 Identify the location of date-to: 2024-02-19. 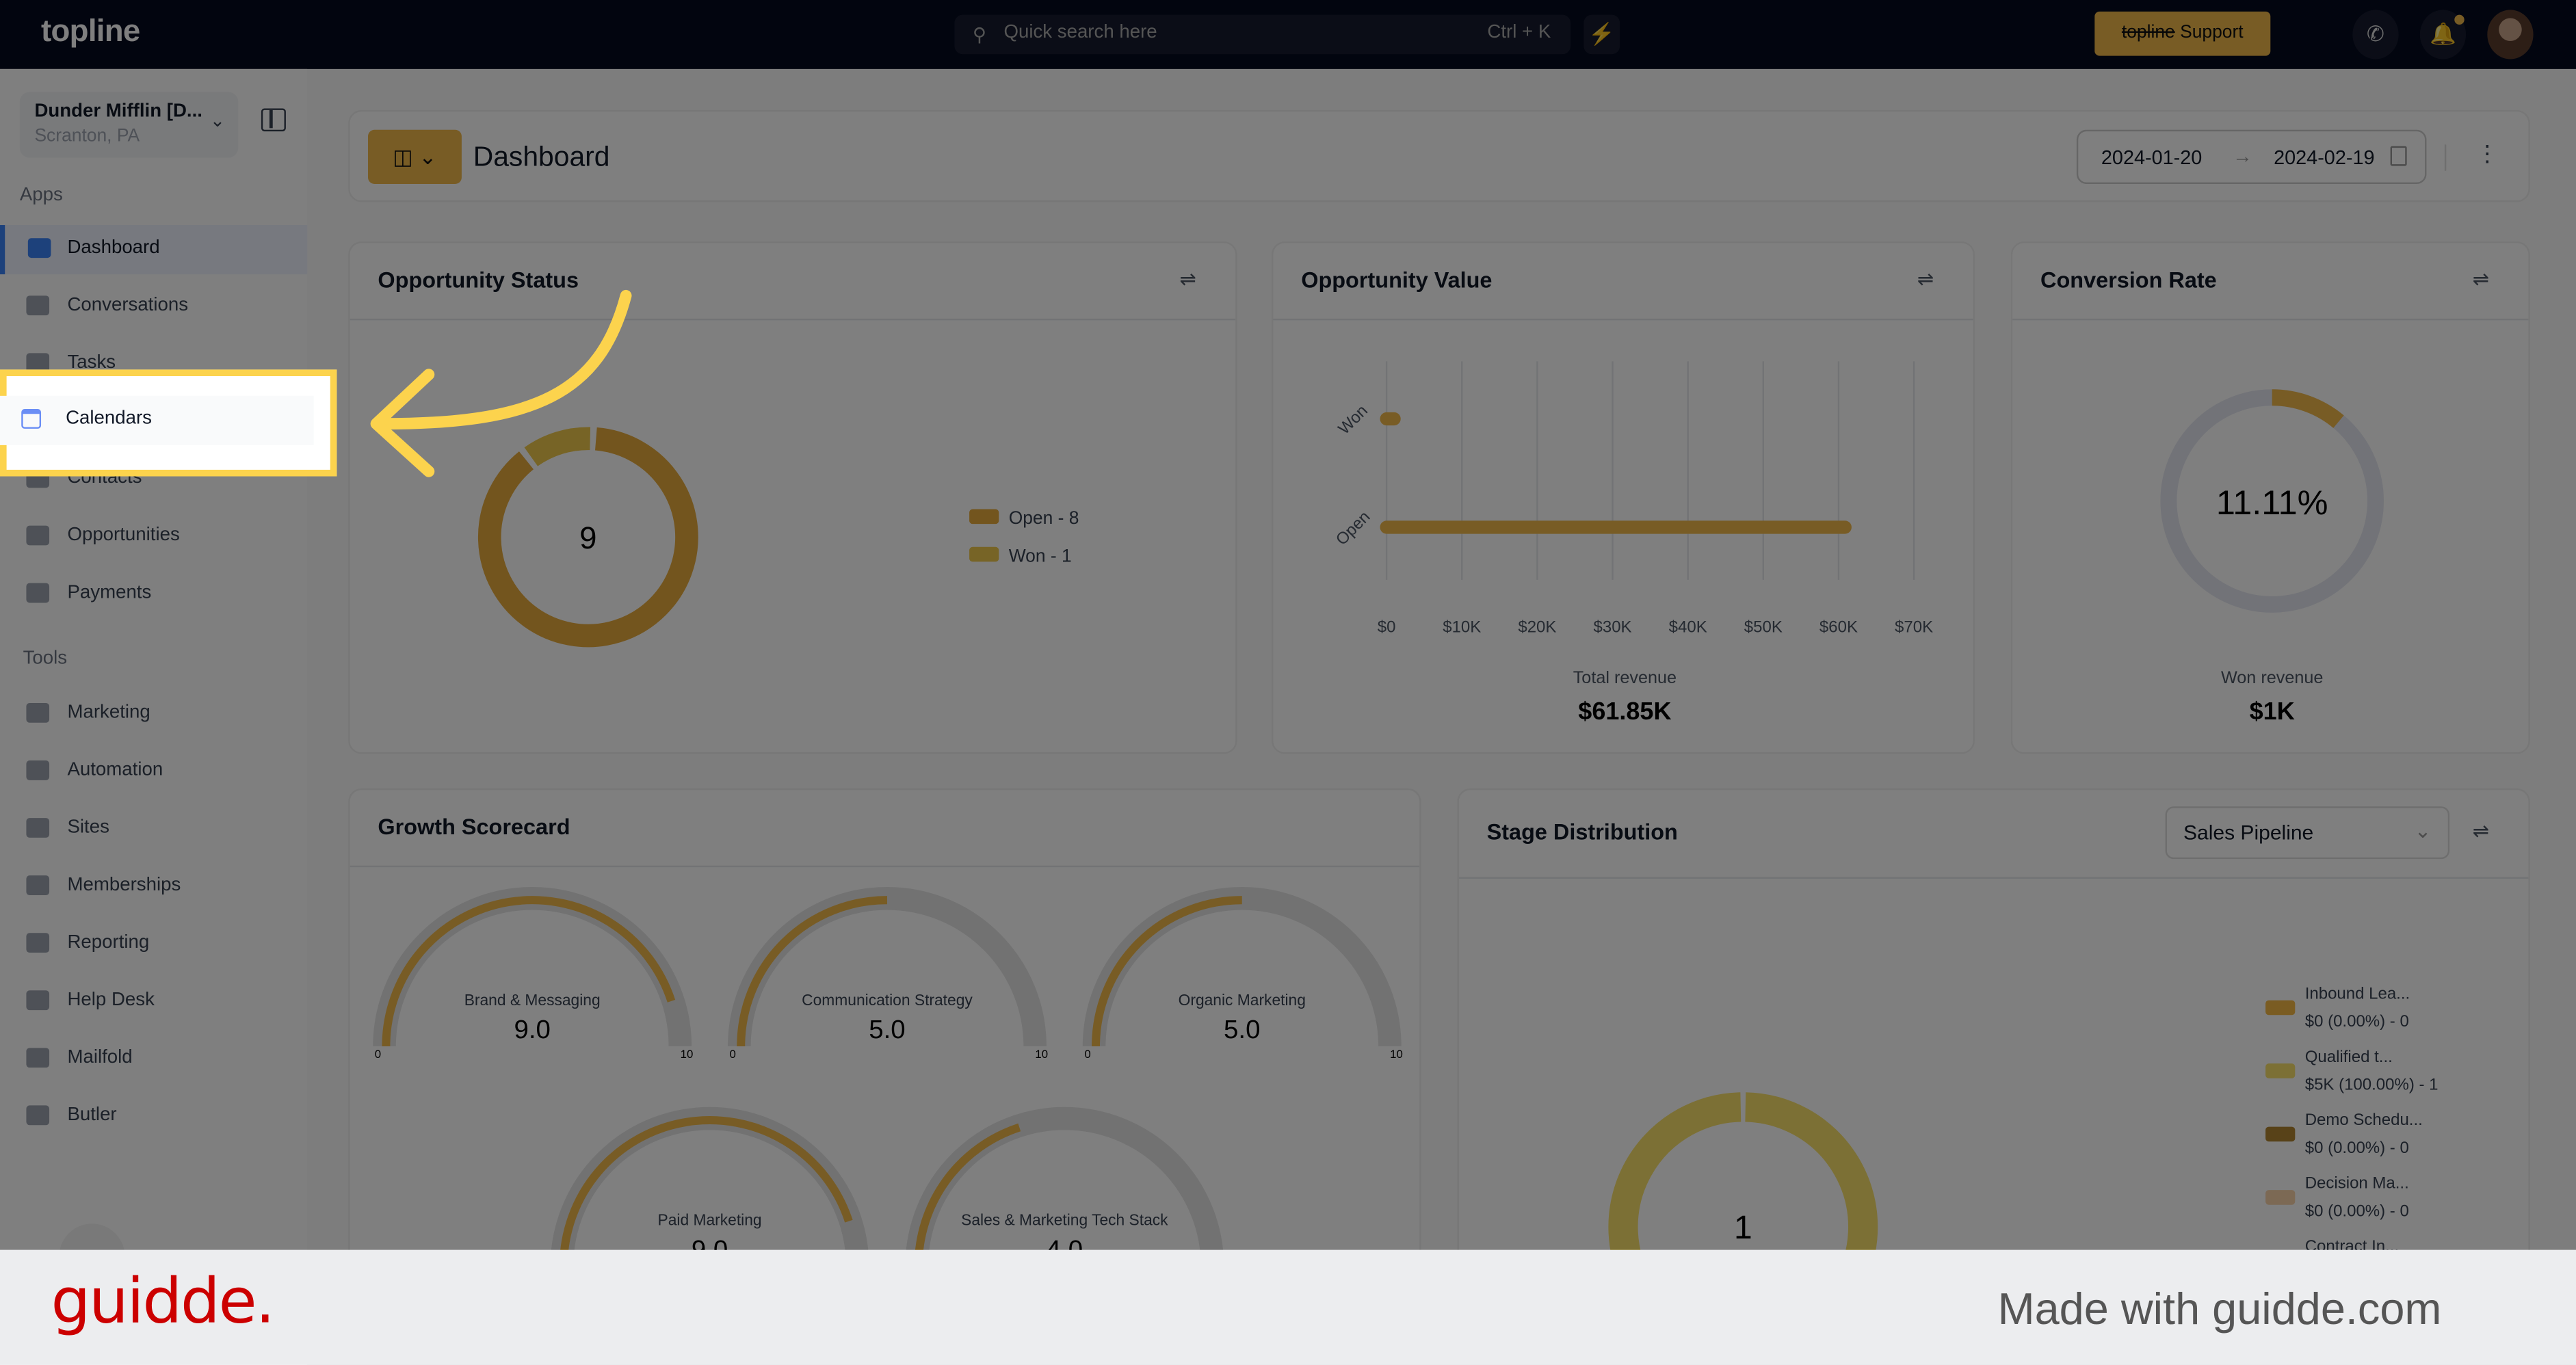
(2324, 158).